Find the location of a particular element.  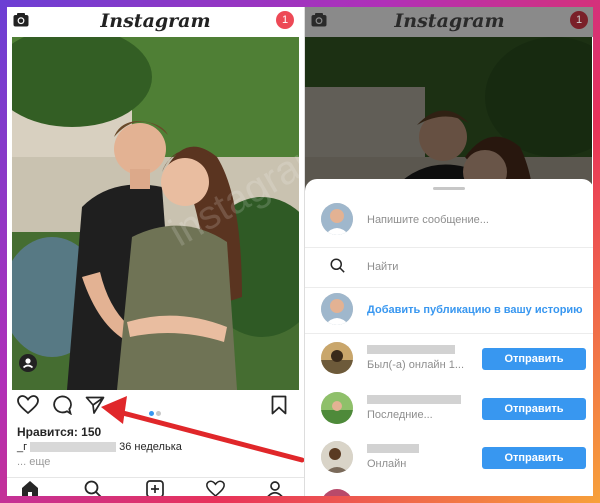

add-post-icon is located at coordinates (155, 488).